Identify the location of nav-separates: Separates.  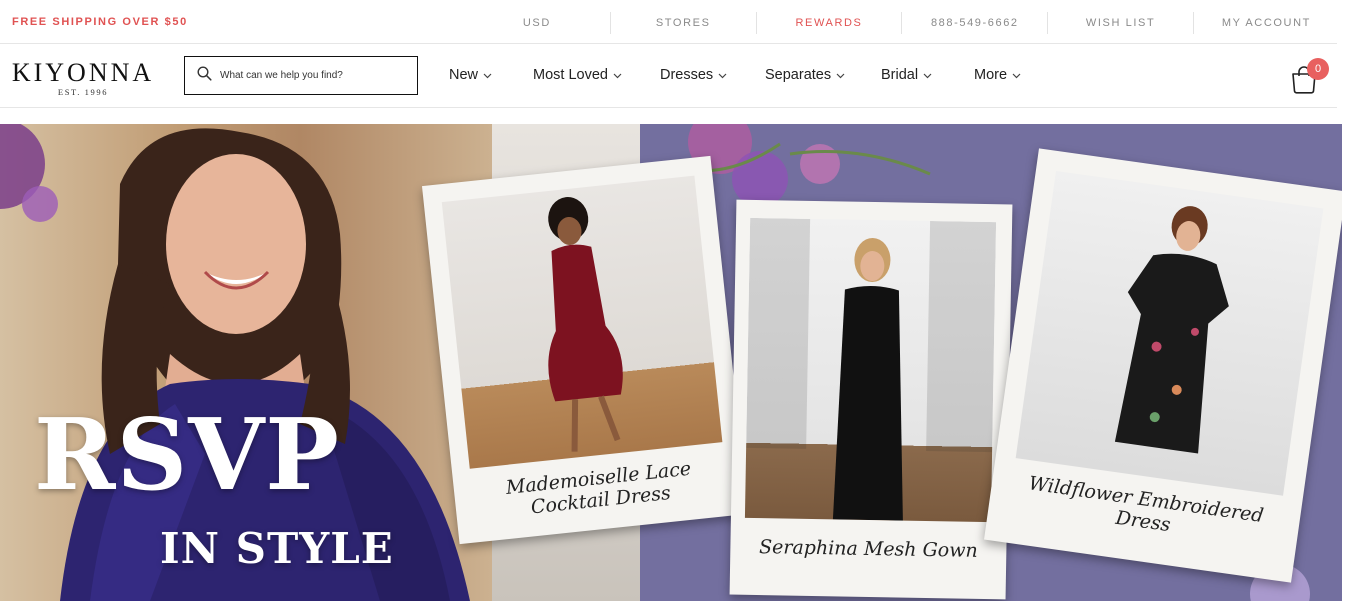
(805, 75).